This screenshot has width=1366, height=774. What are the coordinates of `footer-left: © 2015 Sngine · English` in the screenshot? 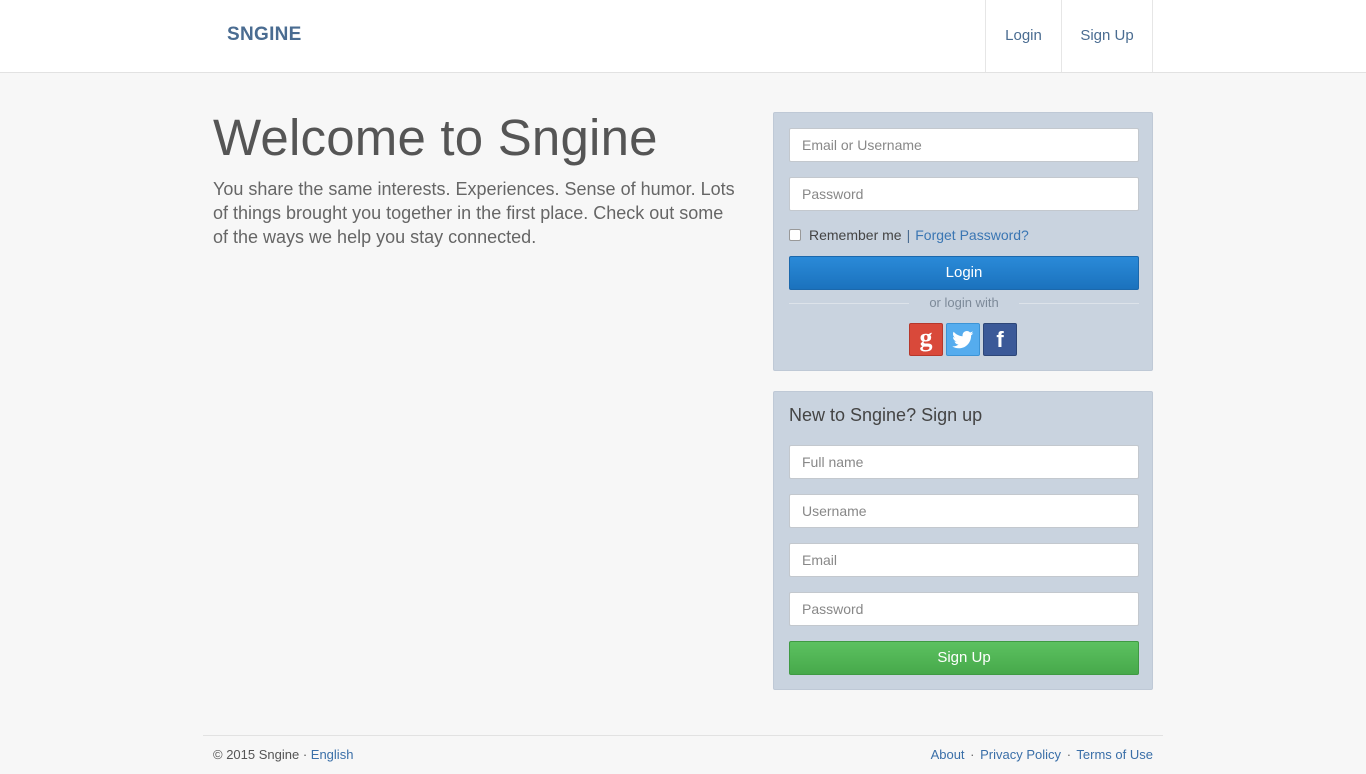 It's located at (283, 754).